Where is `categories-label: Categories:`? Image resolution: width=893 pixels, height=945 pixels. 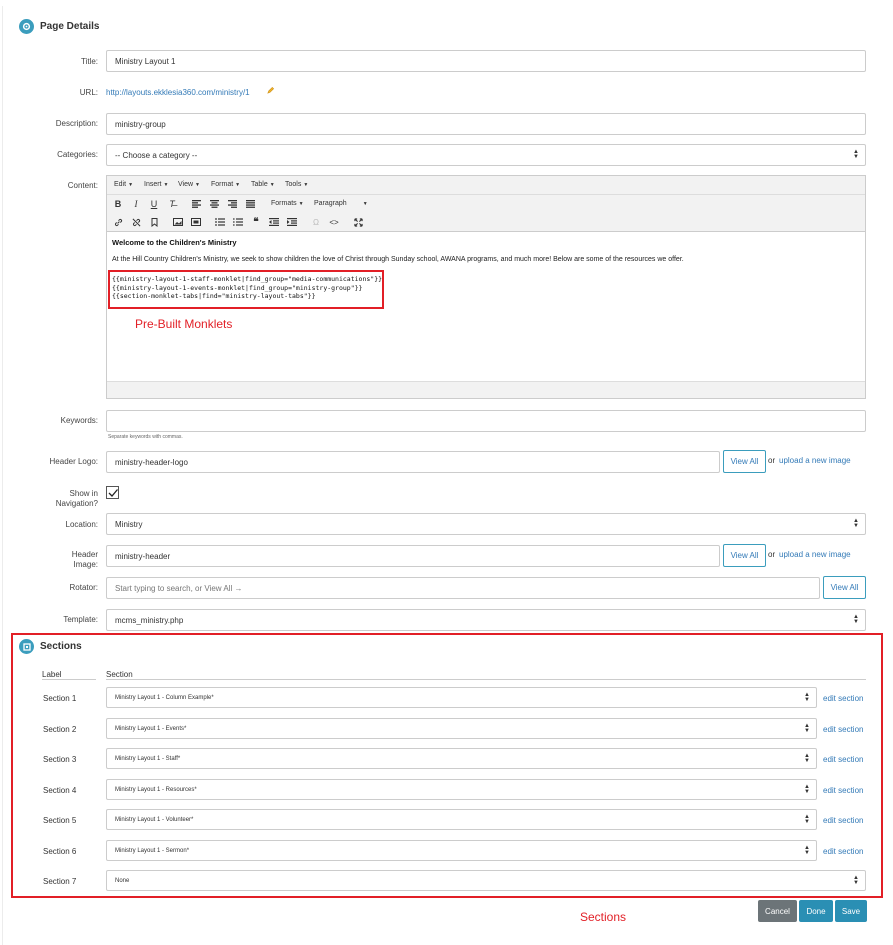
categories-label: Categories: is located at coordinates (77, 154).